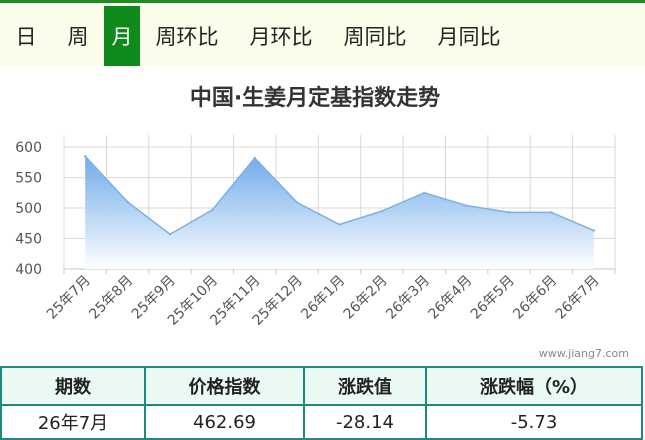 The width and height of the screenshot is (645, 440). I want to click on tab-day: 日, so click(26, 36).